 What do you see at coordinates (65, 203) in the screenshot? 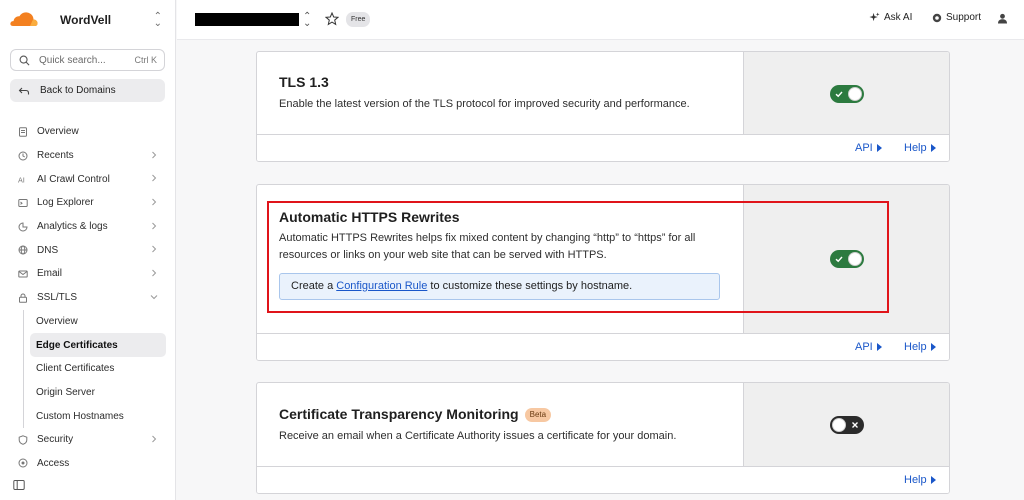
I see `sidebar-item-label: Log Explorer` at bounding box center [65, 203].